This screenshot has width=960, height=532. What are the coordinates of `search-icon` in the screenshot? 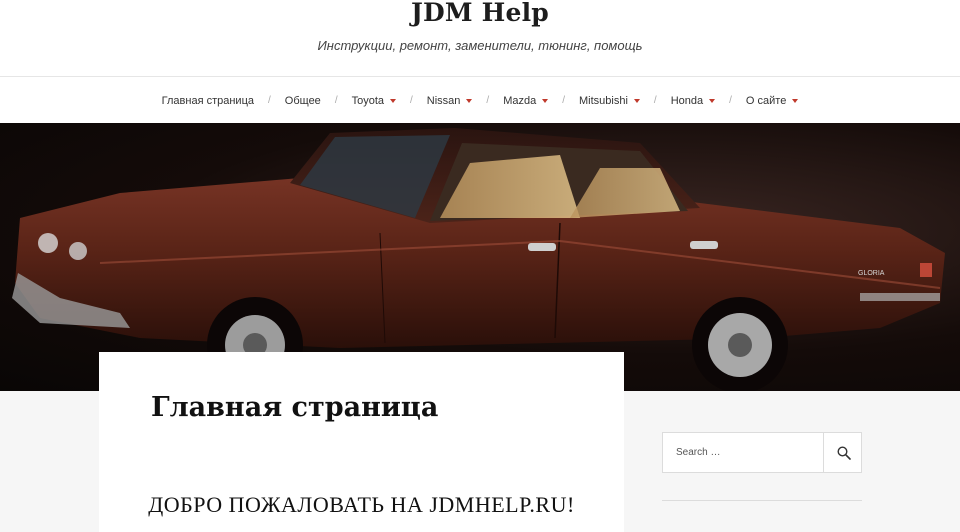 It's located at (843, 452).